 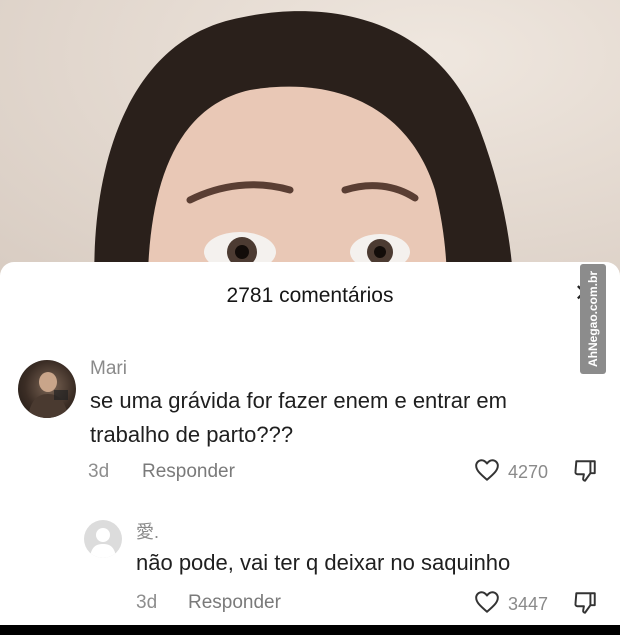 I want to click on like-count: 3447, so click(x=528, y=604).